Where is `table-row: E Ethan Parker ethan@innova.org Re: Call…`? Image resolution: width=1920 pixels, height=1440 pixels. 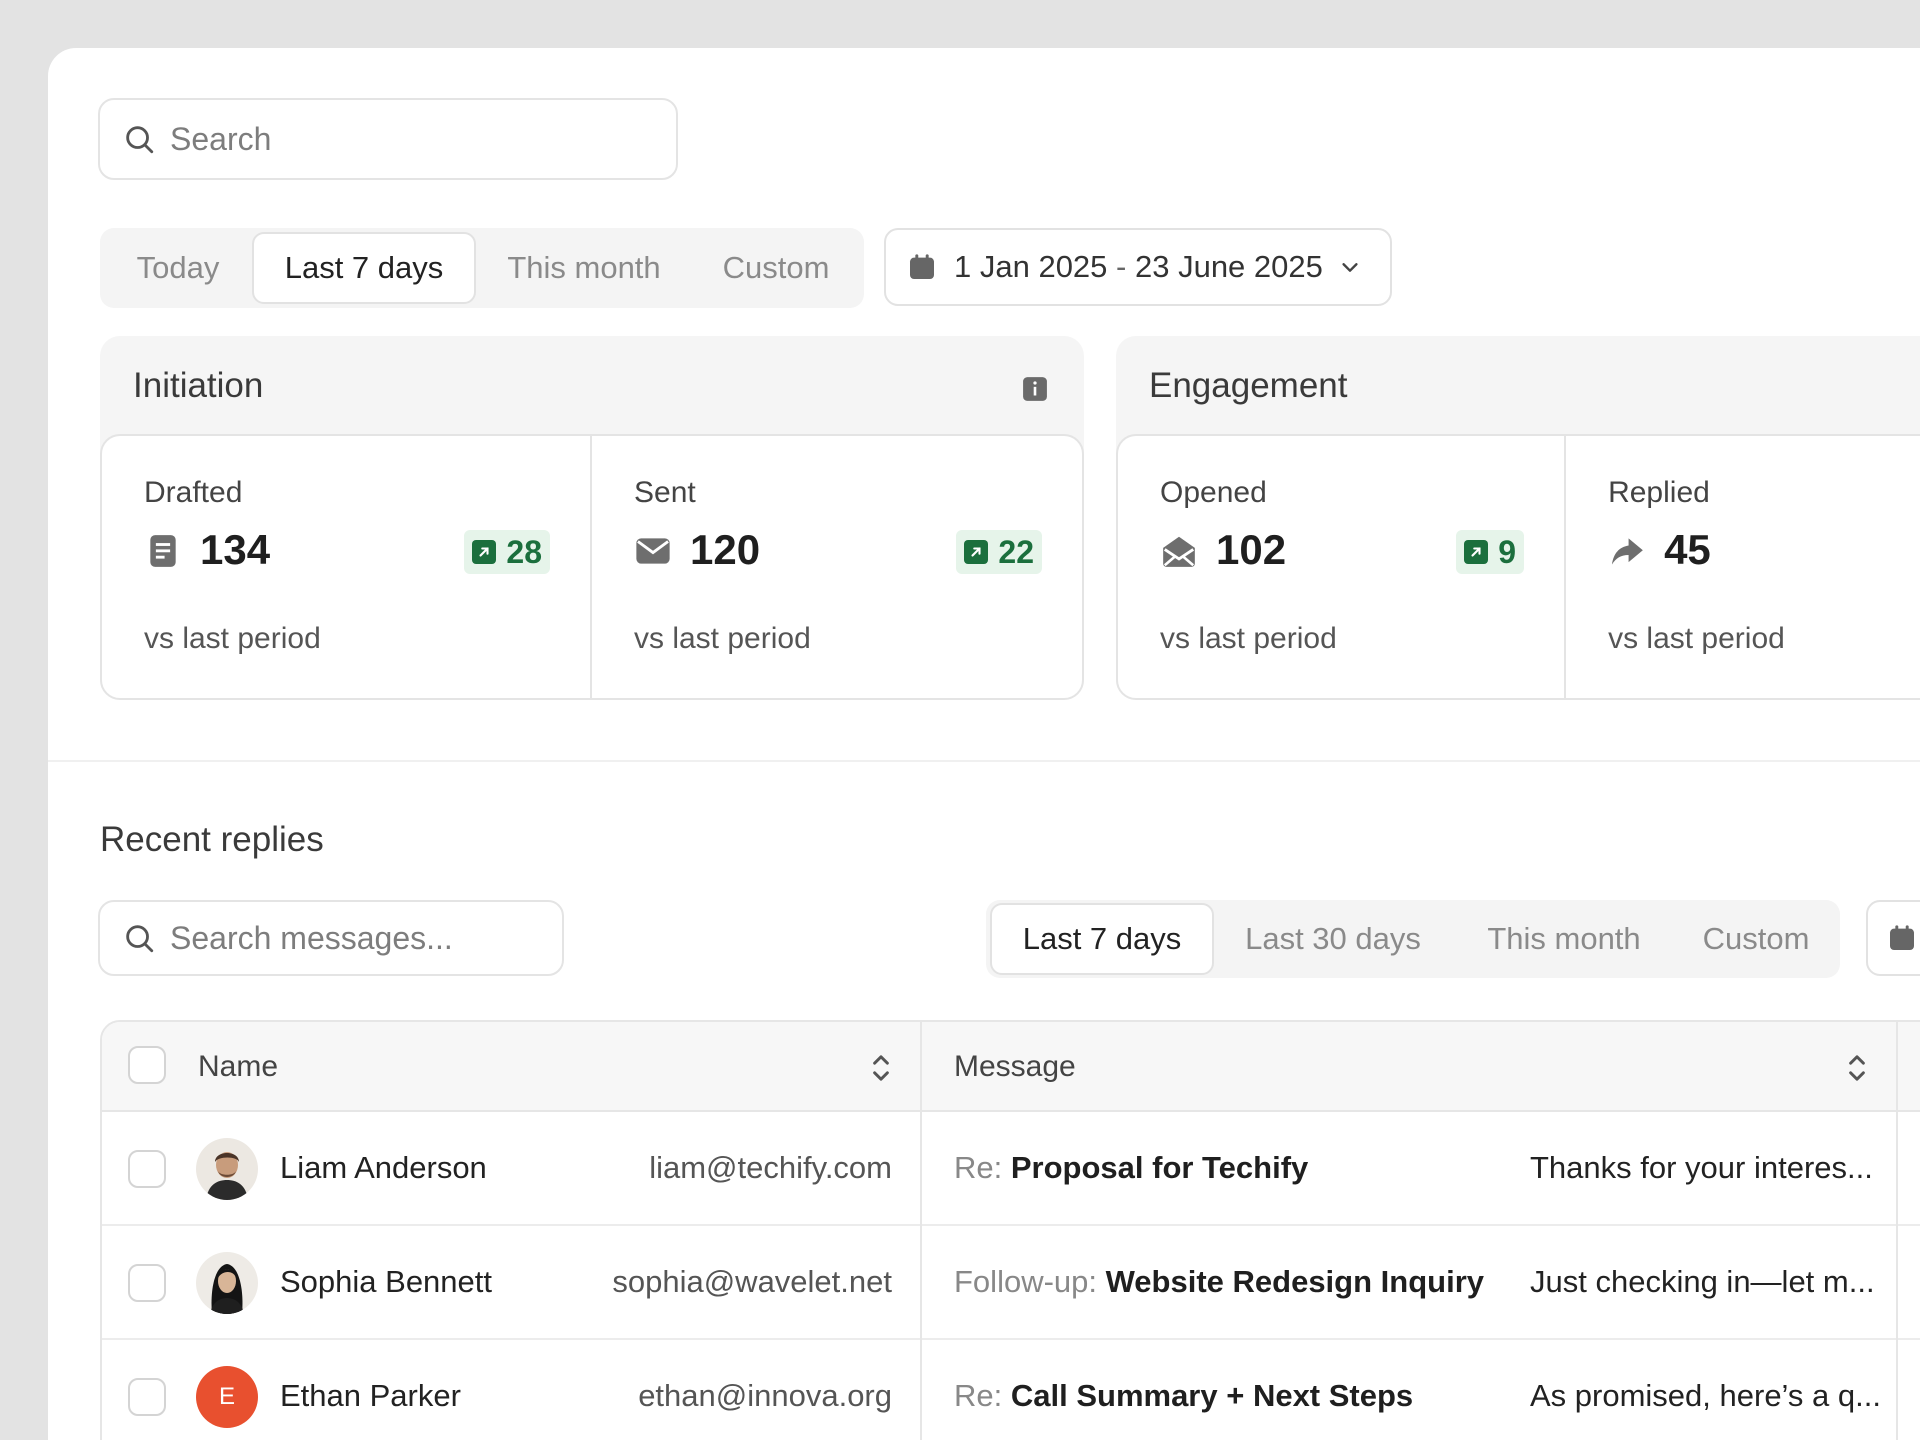
table-row: E Ethan Parker ethan@innova.org Re: Call… is located at coordinates (1011, 1390).